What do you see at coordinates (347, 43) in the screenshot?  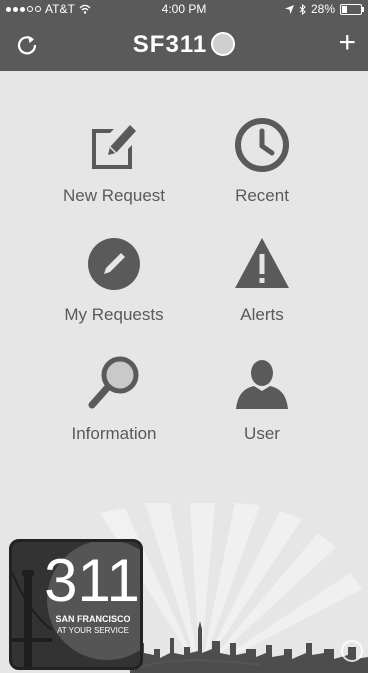 I see `add-button: +` at bounding box center [347, 43].